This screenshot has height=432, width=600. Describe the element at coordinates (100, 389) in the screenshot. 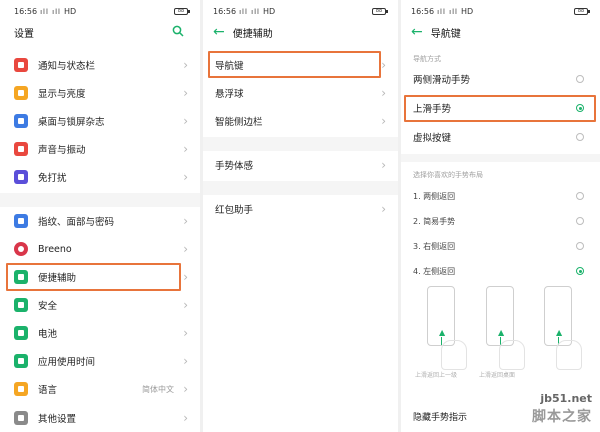

I see `settings-item-language: 语言 简体中文 ›` at that location.